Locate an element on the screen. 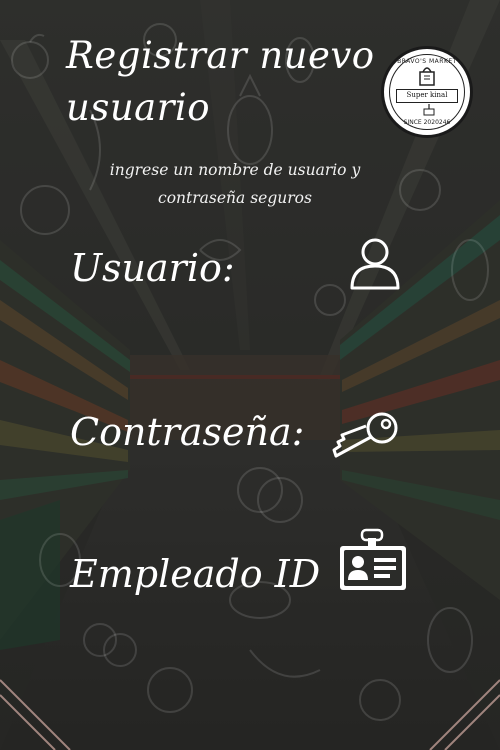 The width and height of the screenshot is (500, 750). user-icon is located at coordinates (375, 264).